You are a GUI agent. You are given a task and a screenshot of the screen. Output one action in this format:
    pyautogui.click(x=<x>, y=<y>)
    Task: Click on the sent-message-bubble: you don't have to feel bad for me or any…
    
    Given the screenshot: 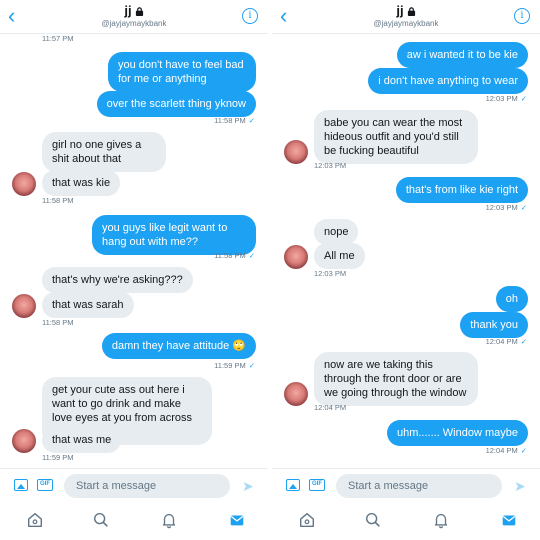 What is the action you would take?
    pyautogui.click(x=182, y=72)
    